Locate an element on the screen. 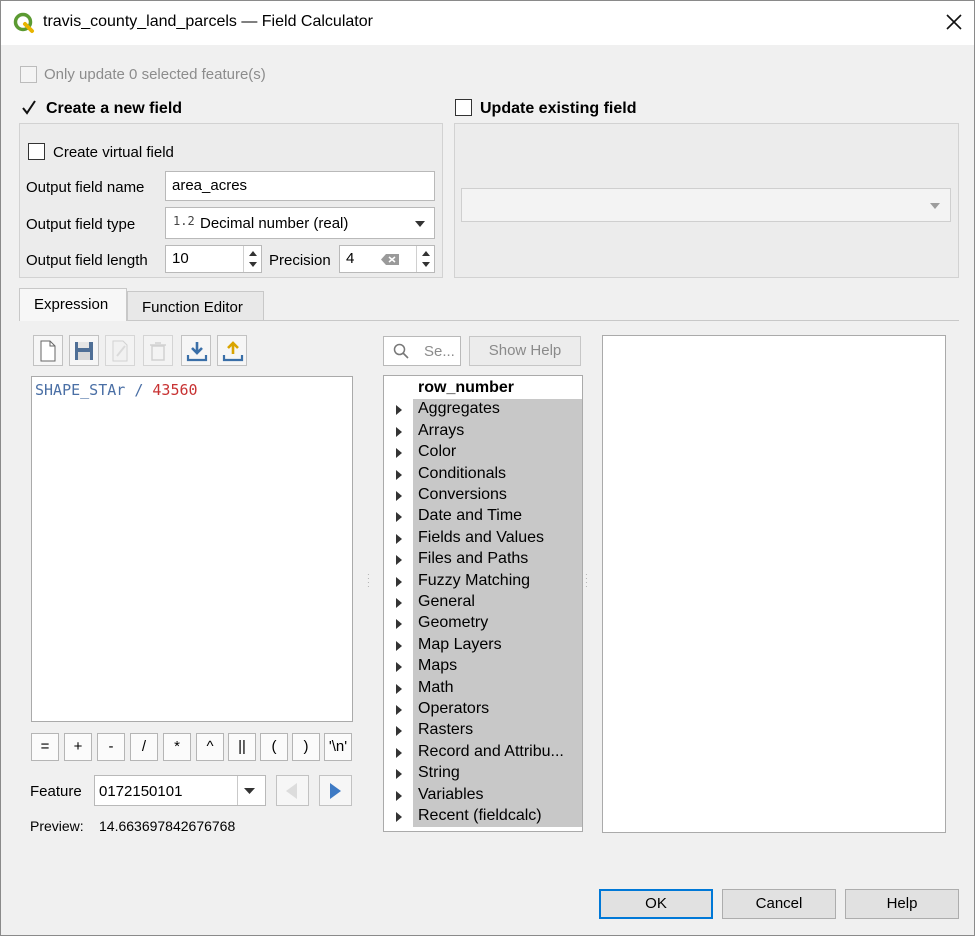  function-tree-item-label: Recent (fieldcalc) is located at coordinates (480, 815).